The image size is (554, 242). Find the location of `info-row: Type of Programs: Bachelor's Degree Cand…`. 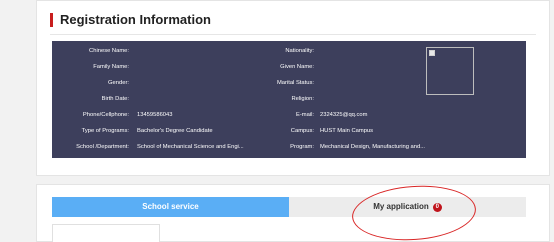

info-row: Type of Programs: Bachelor's Degree Cand… is located at coordinates (289, 134).